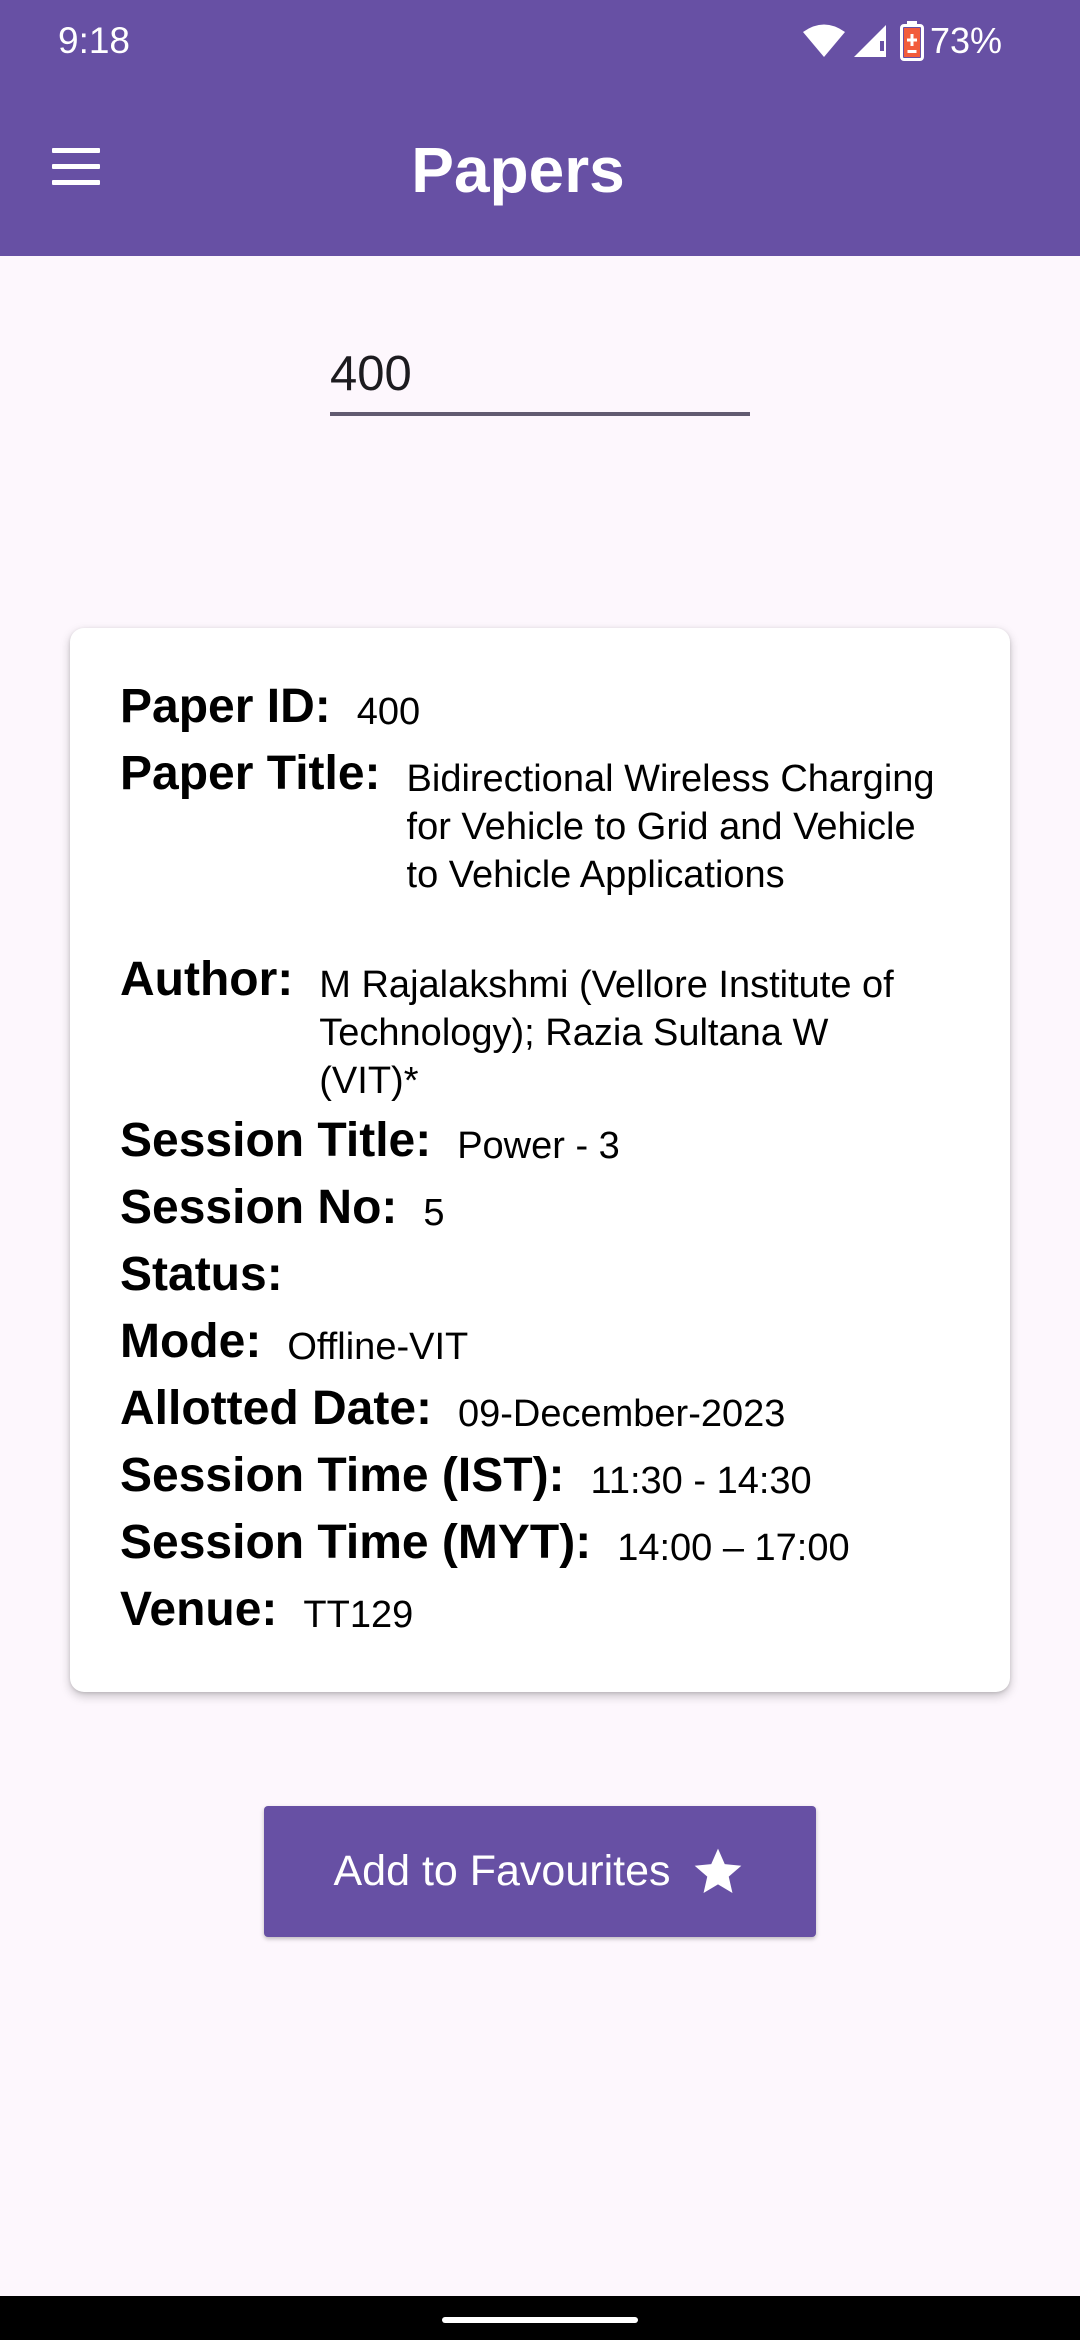 This screenshot has height=2340, width=1080. Describe the element at coordinates (250, 773) in the screenshot. I see `paper-title-label: Paper Title:` at that location.